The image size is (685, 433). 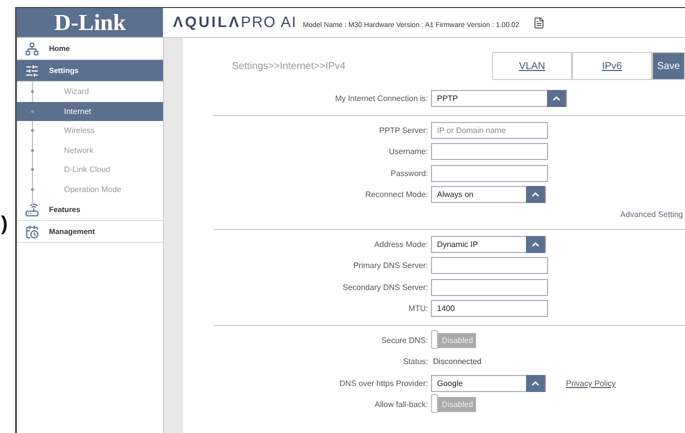 I want to click on document-icon, so click(x=539, y=22).